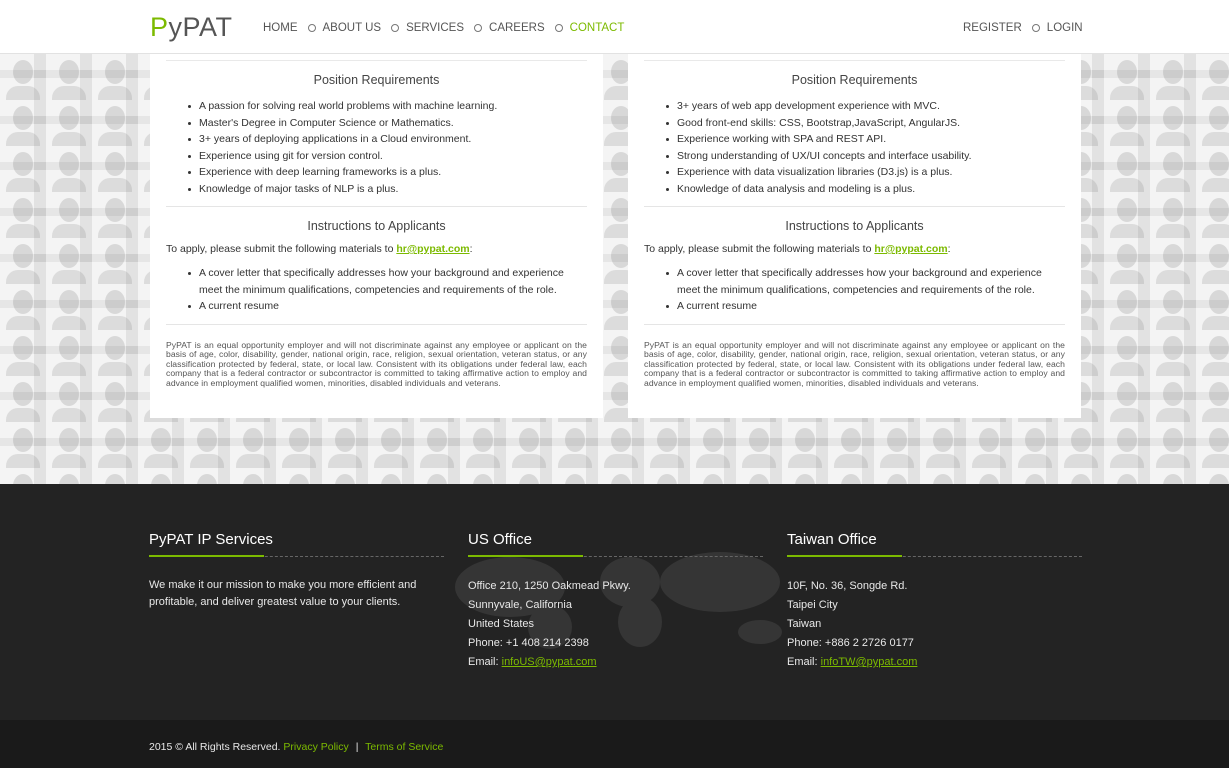  Describe the element at coordinates (159, 27) in the screenshot. I see `logo-initial: P` at that location.